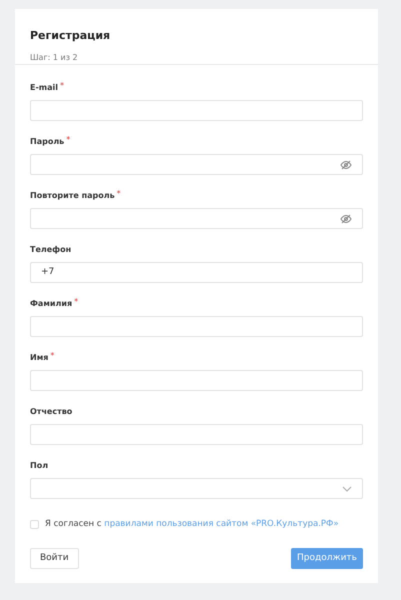 The height and width of the screenshot is (600, 401). Describe the element at coordinates (72, 196) in the screenshot. I see `field-label: Повторите пароль` at that location.